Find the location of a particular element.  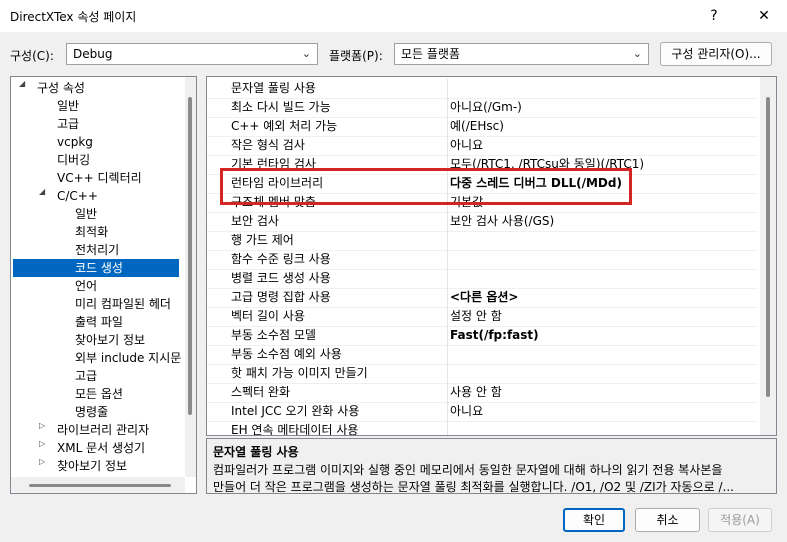

property-value-text: 아니요 is located at coordinates (467, 411).